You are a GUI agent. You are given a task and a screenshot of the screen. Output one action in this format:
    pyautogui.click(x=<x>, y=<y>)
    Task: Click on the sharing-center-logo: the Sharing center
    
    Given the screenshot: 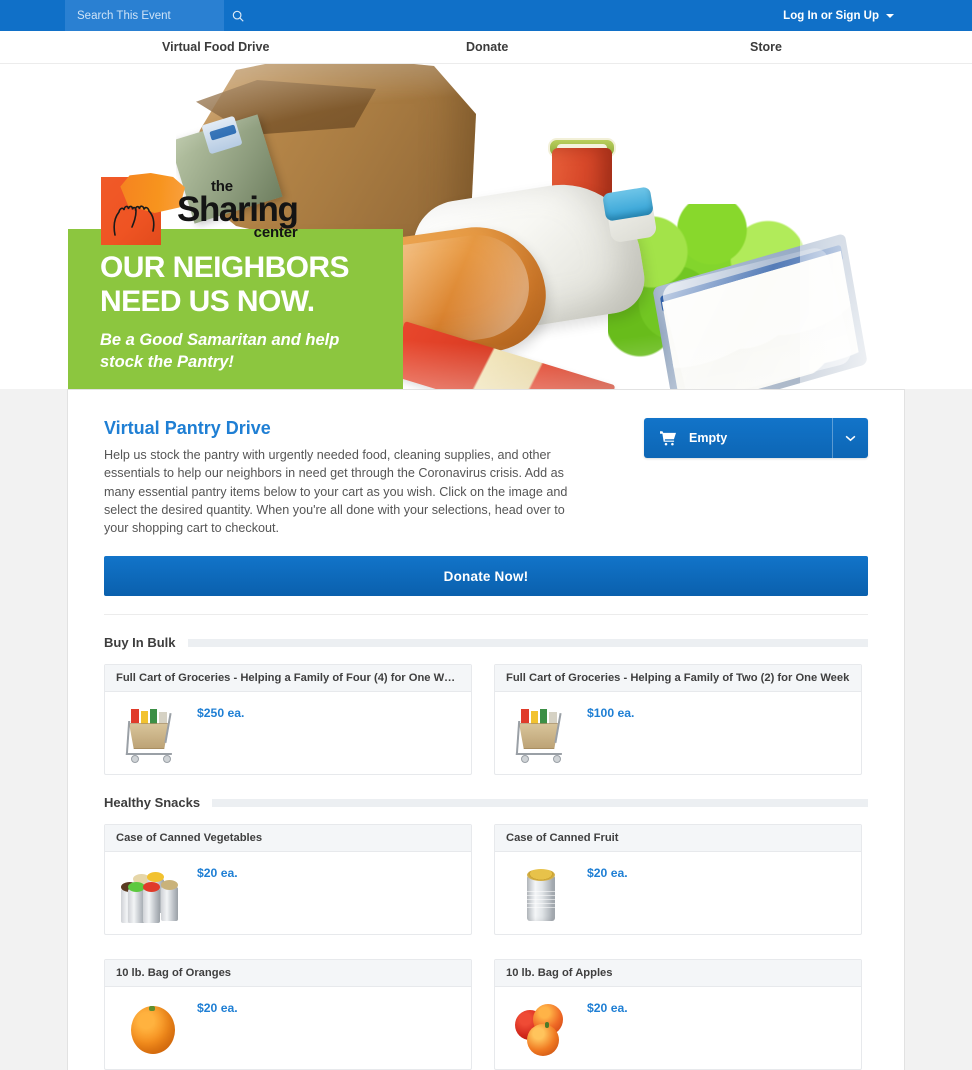 What is the action you would take?
    pyautogui.click(x=251, y=209)
    